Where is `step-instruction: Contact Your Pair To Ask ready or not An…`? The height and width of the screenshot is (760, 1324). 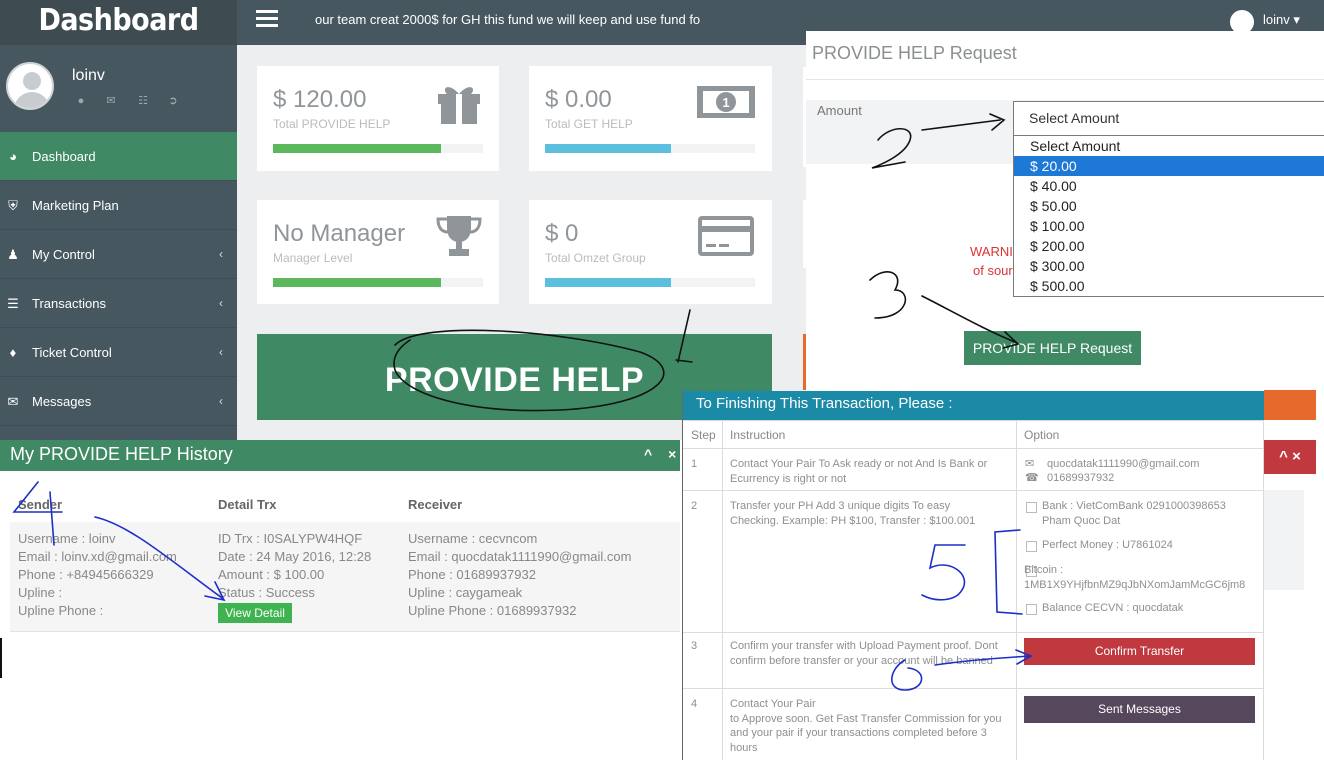 step-instruction: Contact Your Pair To Ask ready or not An… is located at coordinates (859, 471).